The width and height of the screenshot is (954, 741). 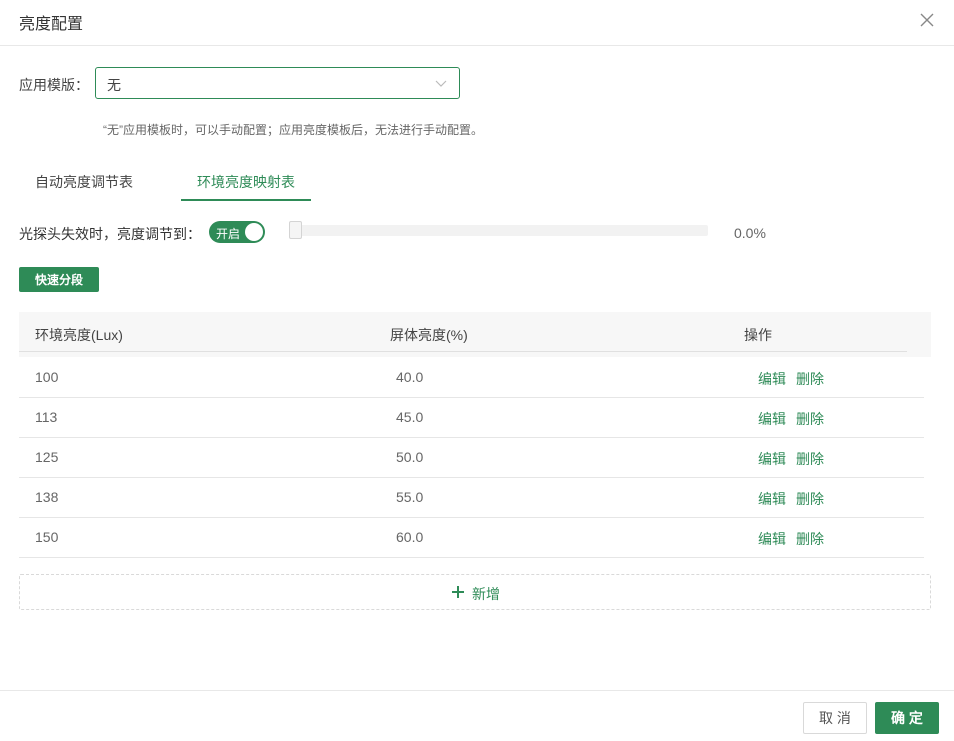 I want to click on quick-segment-button: 快速分段, so click(x=59, y=279).